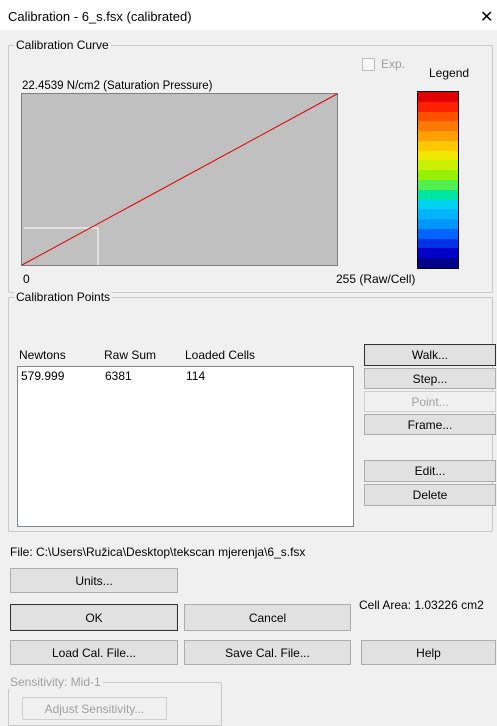  I want to click on exp-label: Exp., so click(393, 64).